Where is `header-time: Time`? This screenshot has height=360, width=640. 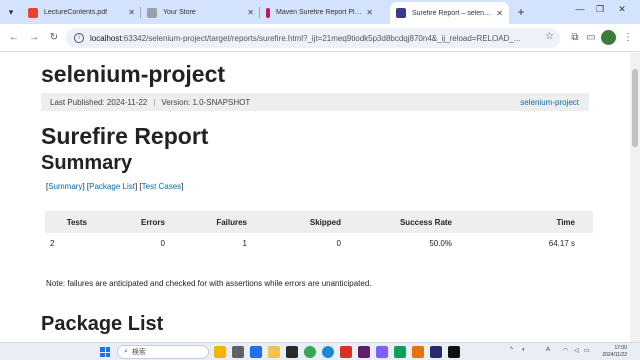 header-time: Time is located at coordinates (522, 222).